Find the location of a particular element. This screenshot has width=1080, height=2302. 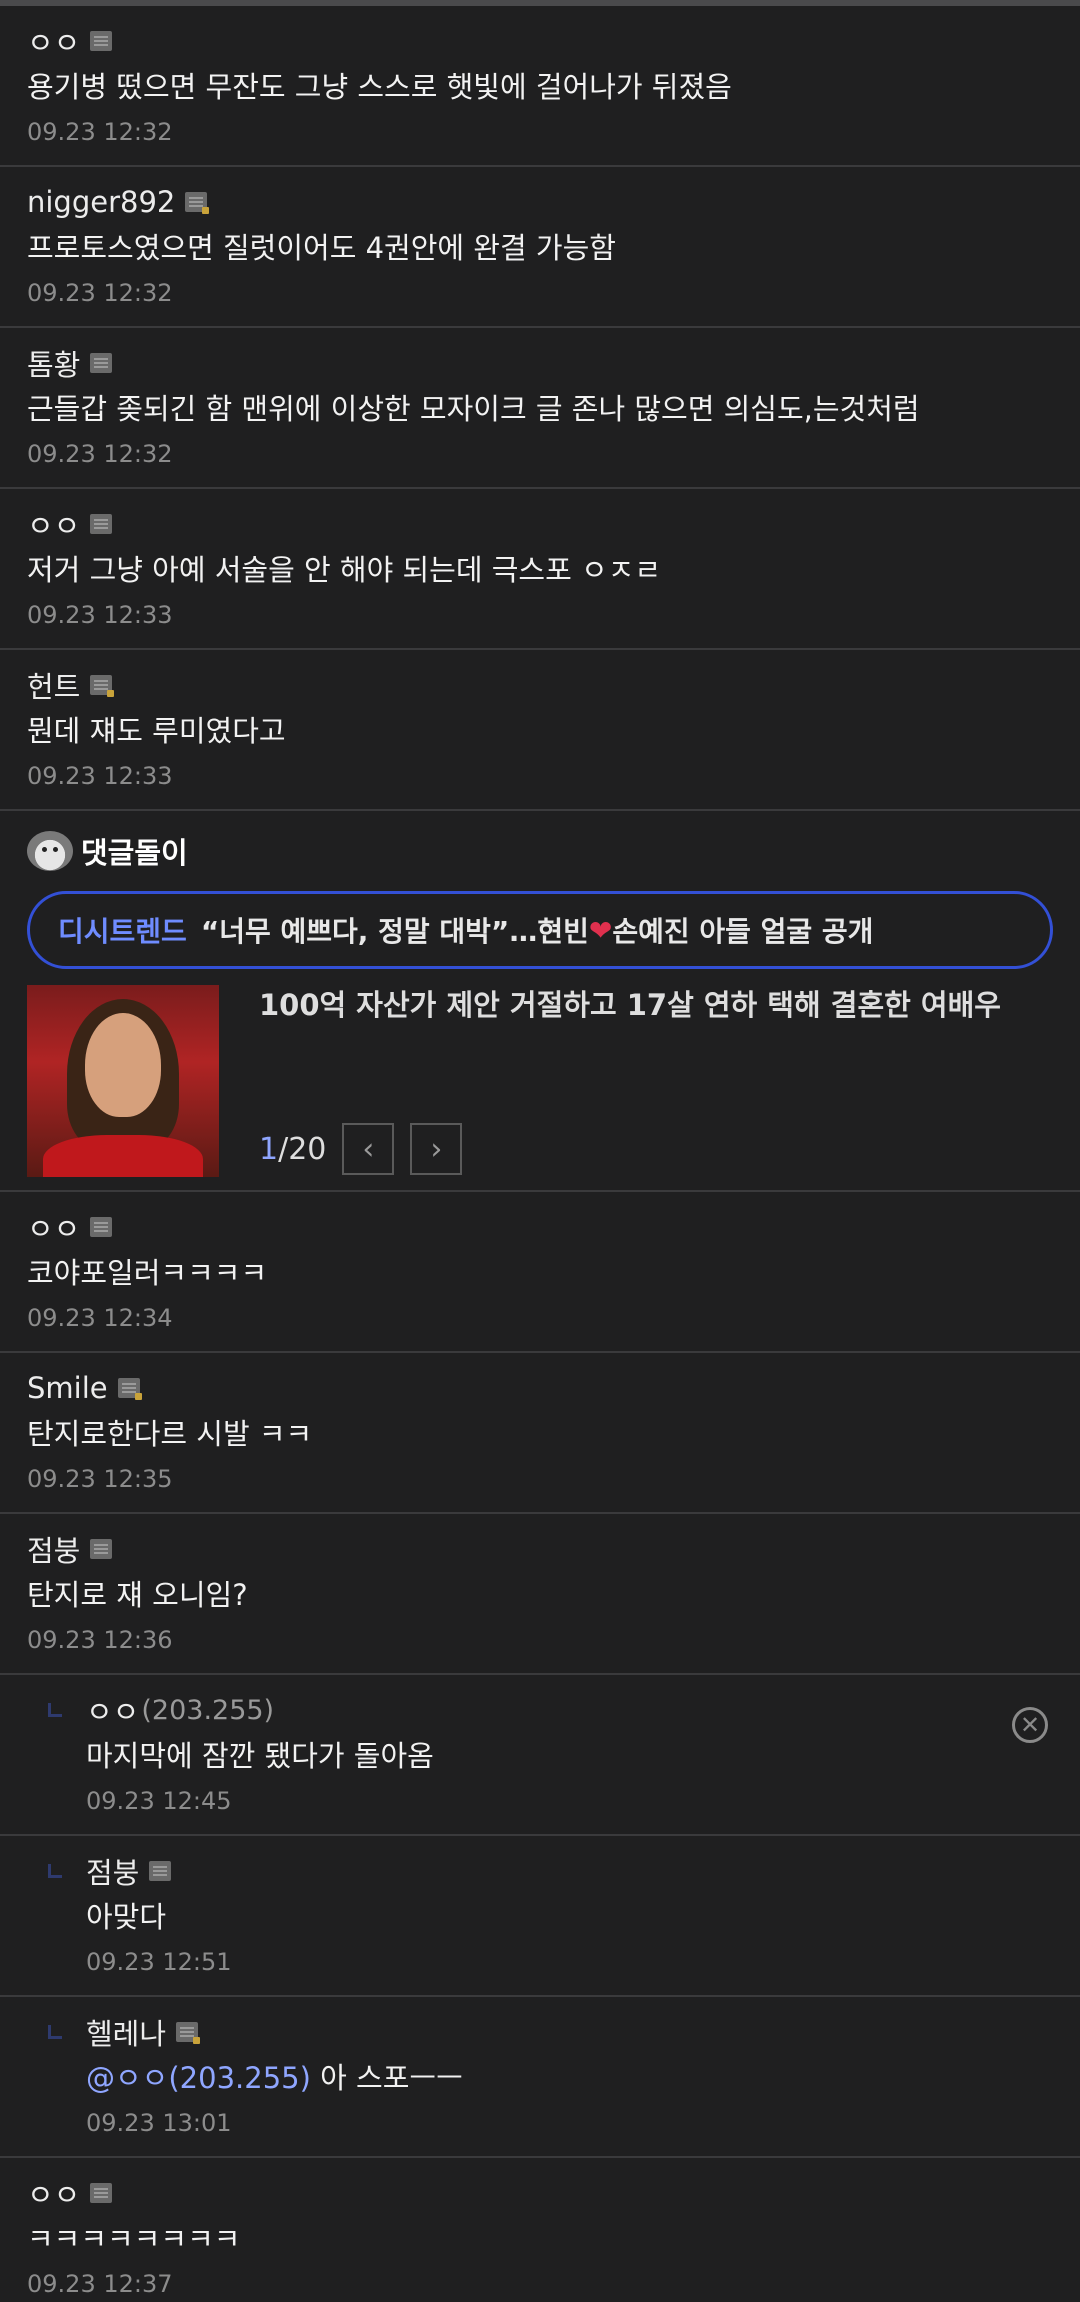

comment-text: 탄지로 쟤 오니임? is located at coordinates (137, 1595).